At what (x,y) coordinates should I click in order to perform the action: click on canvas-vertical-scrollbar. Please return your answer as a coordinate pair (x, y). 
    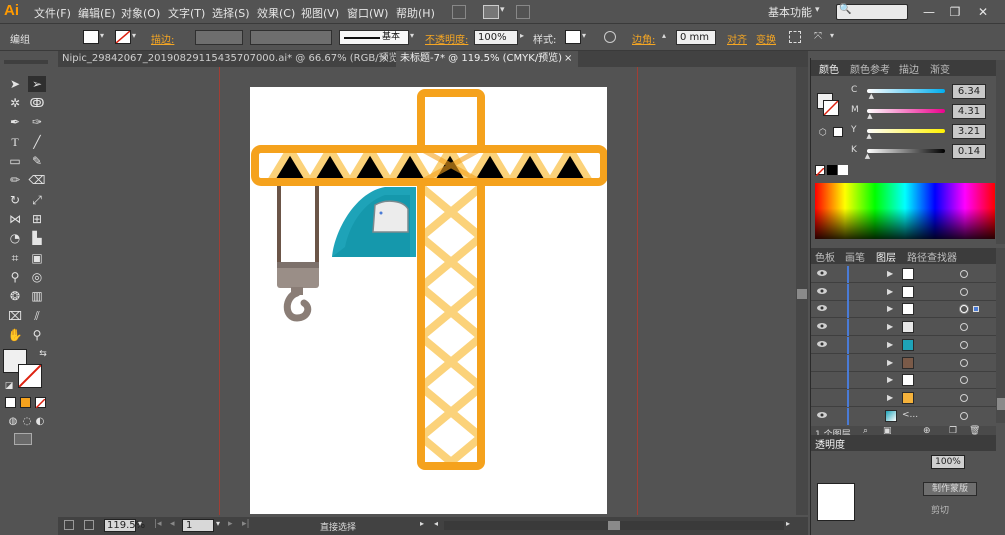
    Looking at the image, I should click on (802, 291).